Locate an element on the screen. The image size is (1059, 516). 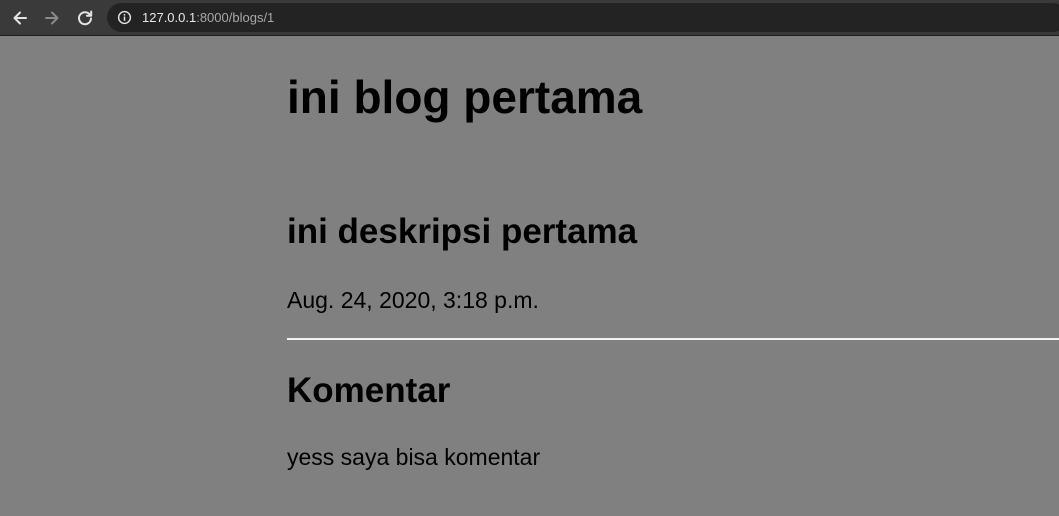
url-path: :8000/blogs/1 is located at coordinates (235, 17).